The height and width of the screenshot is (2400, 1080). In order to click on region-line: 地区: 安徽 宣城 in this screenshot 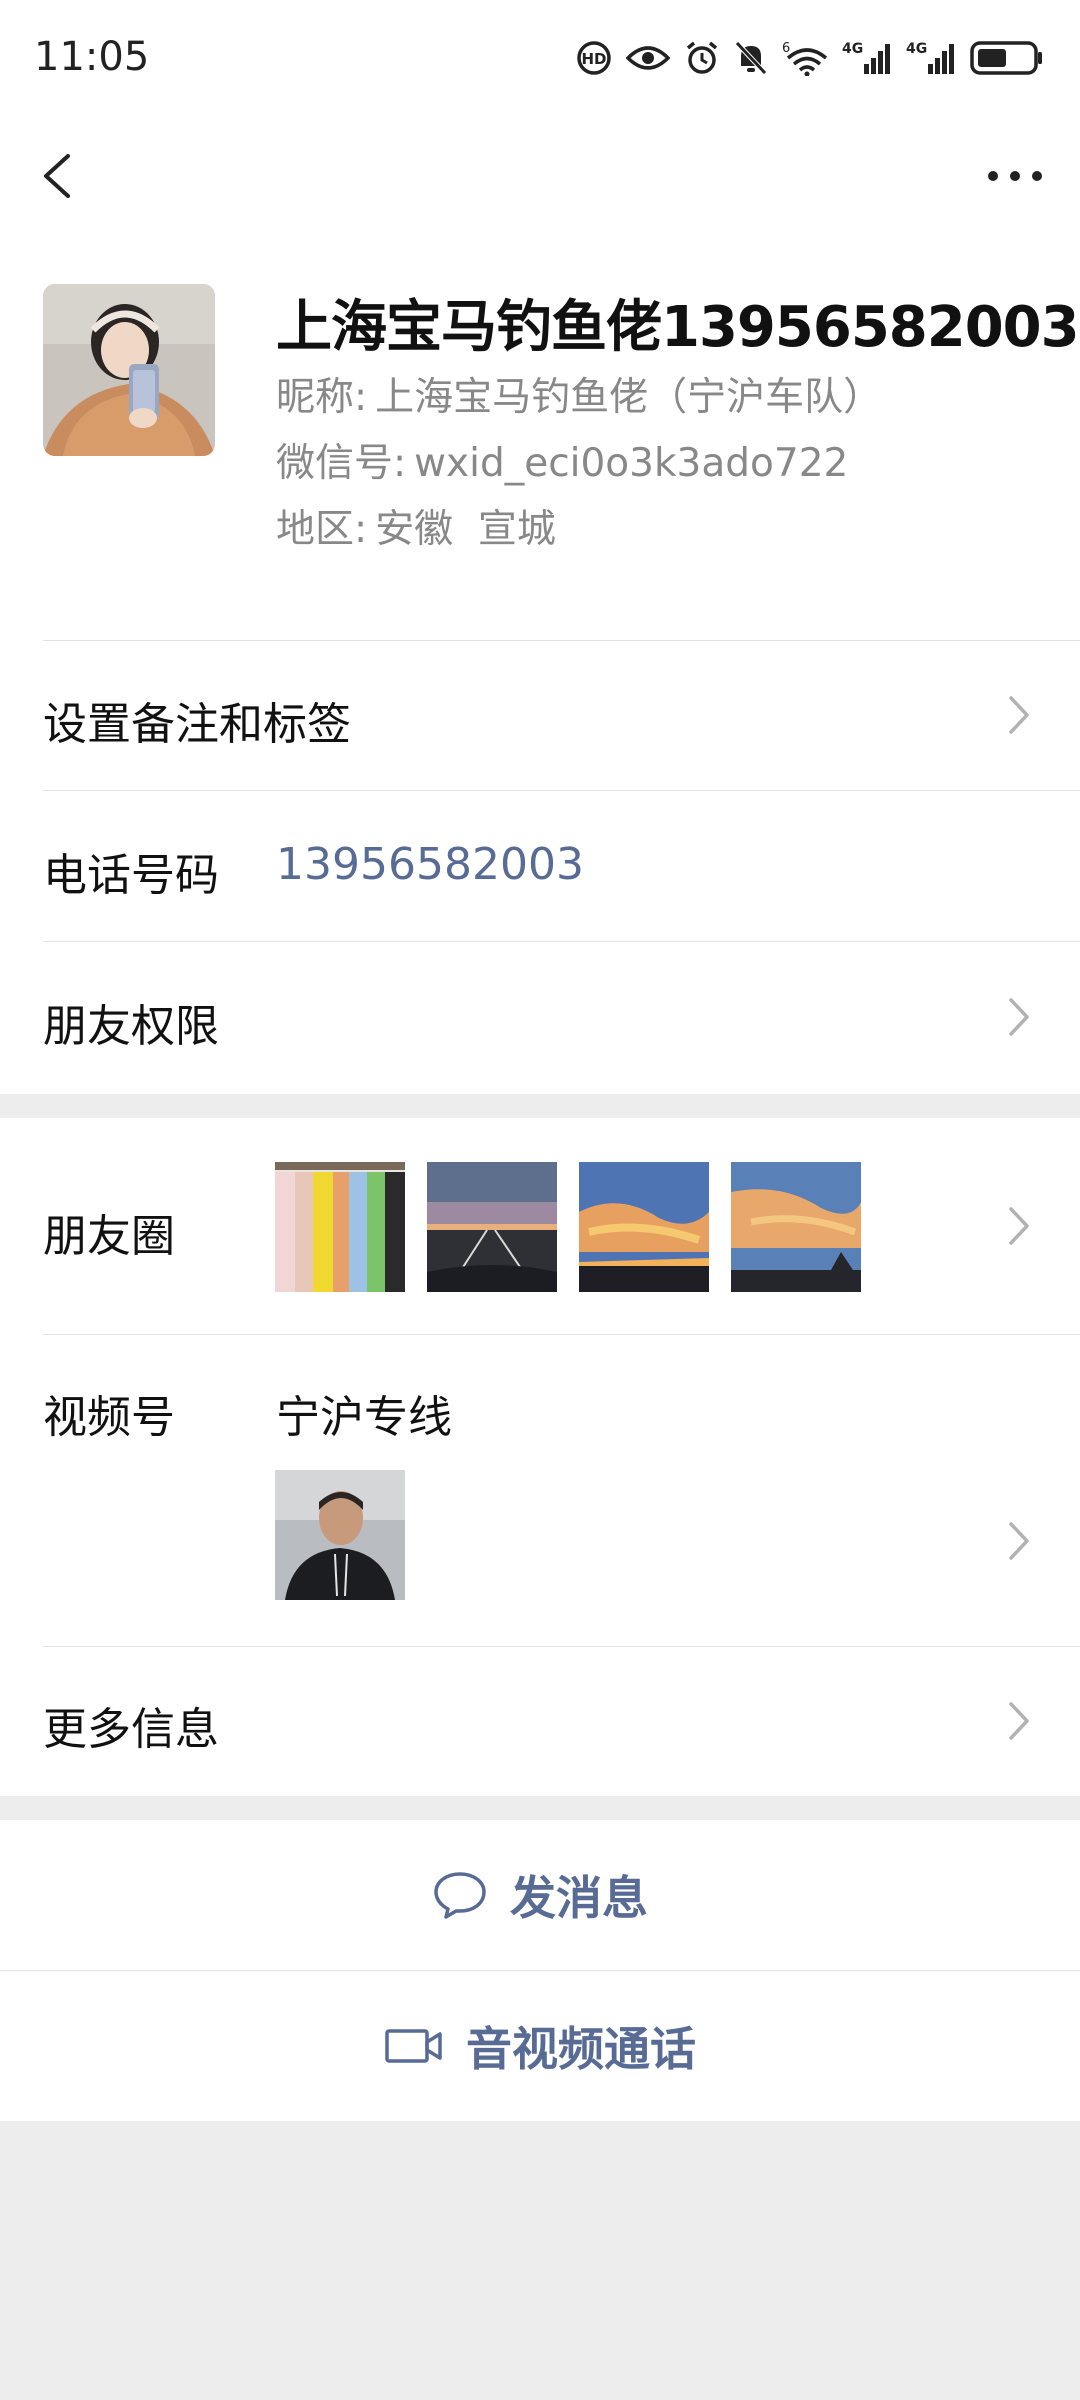, I will do `click(416, 526)`.